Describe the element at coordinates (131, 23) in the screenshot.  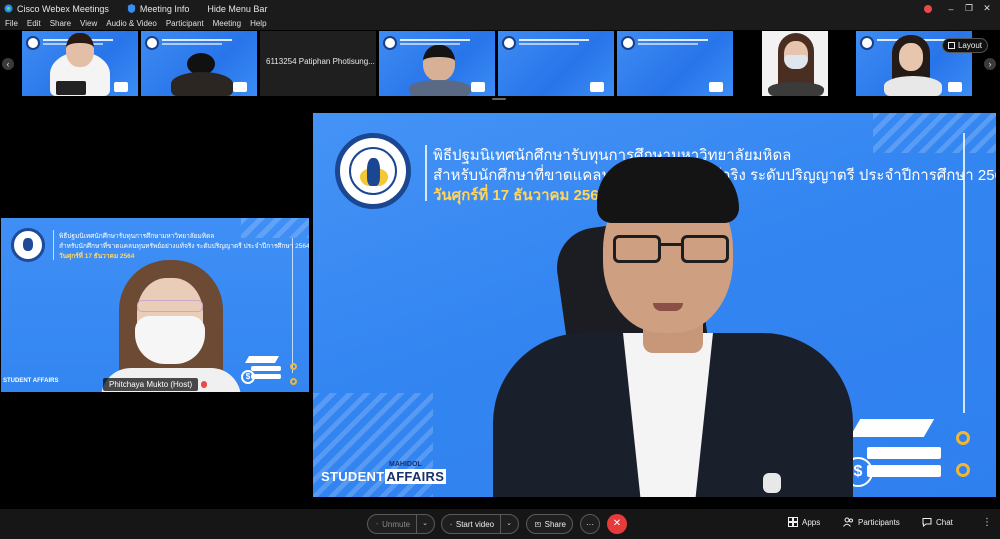
I see `menu-audio-video: Audio & Video` at that location.